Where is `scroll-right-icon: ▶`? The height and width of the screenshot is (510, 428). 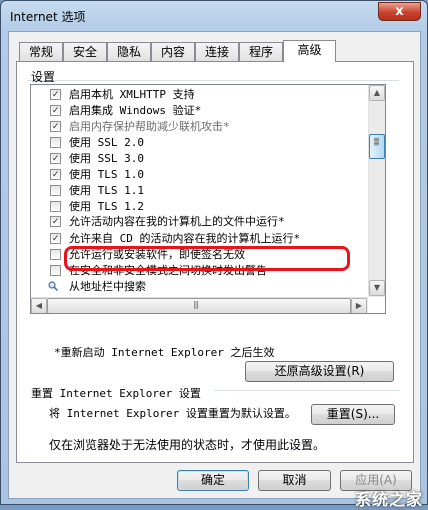
scroll-right-icon: ▶ is located at coordinates (359, 305).